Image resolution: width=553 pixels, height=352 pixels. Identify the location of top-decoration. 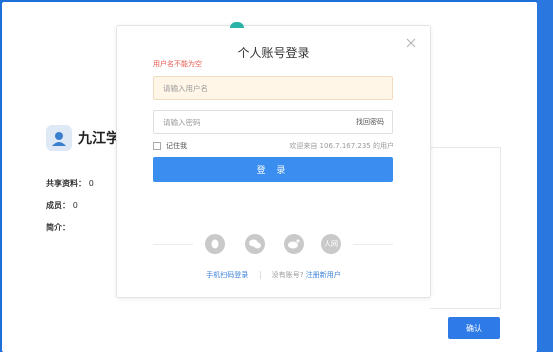
(237, 25).